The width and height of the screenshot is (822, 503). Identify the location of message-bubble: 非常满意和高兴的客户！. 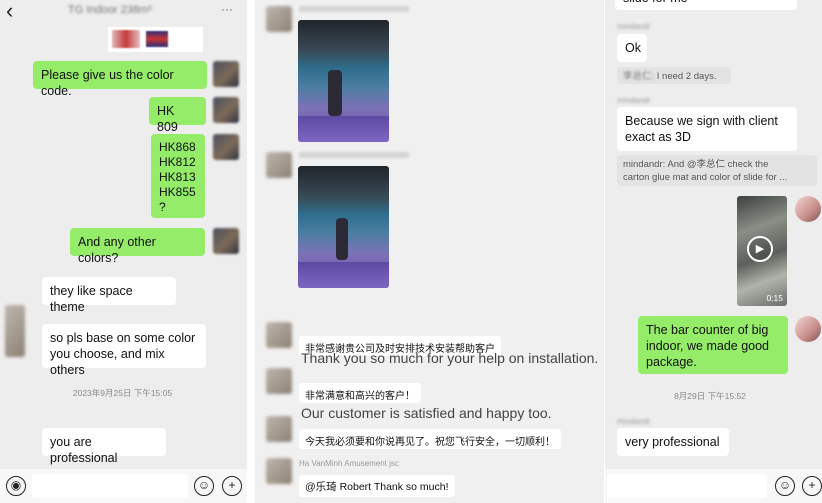
(360, 393).